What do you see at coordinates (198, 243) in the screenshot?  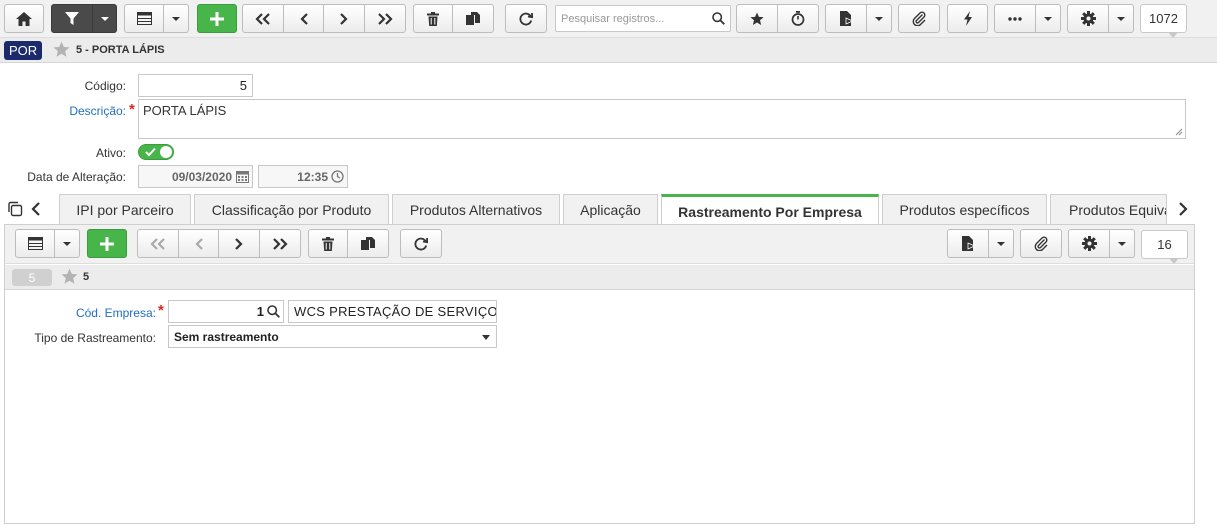 I see `detail-previous-record-button` at bounding box center [198, 243].